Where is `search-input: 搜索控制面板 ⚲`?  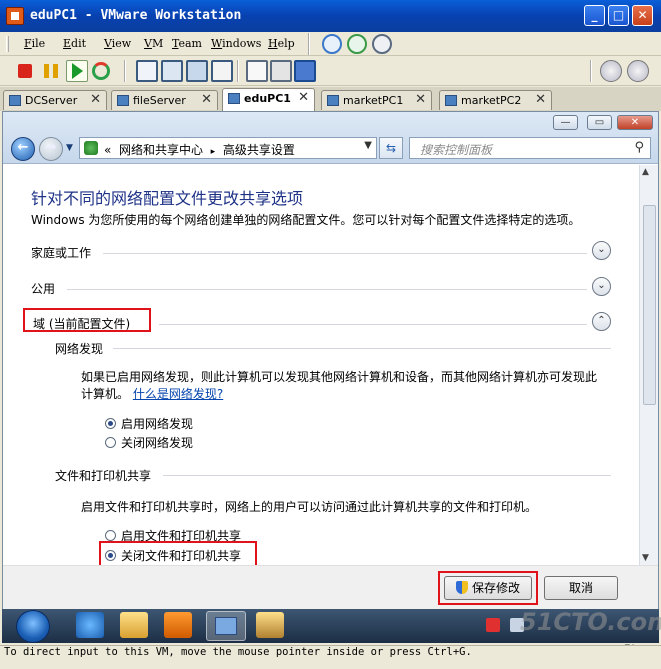
search-input: 搜索控制面板 ⚲ is located at coordinates (530, 148).